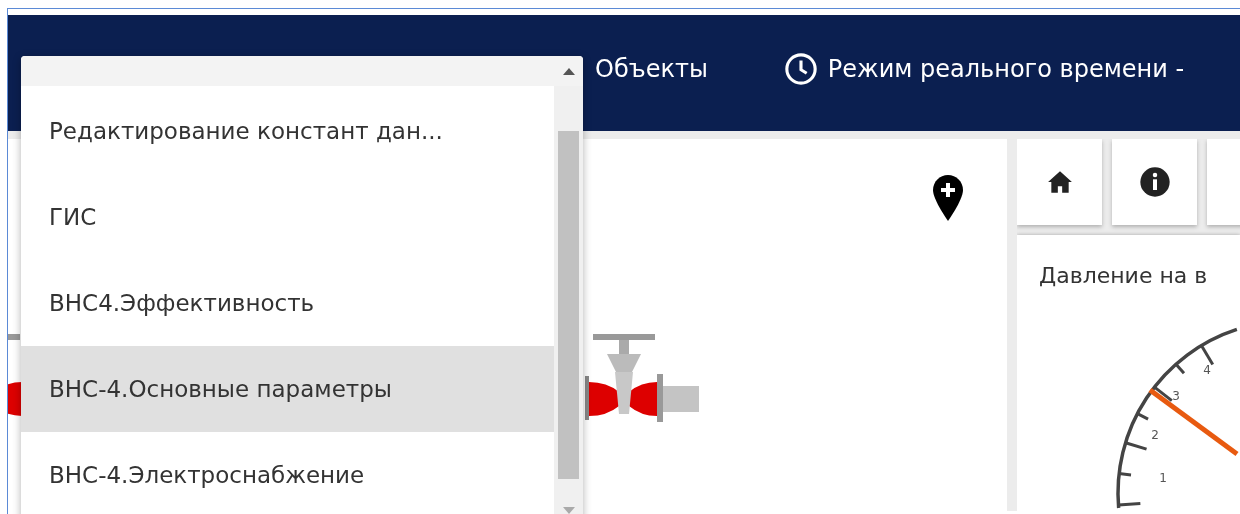 The image size is (1240, 514). Describe the element at coordinates (1124, 275) in the screenshot. I see `card-title: Давление на в` at that location.